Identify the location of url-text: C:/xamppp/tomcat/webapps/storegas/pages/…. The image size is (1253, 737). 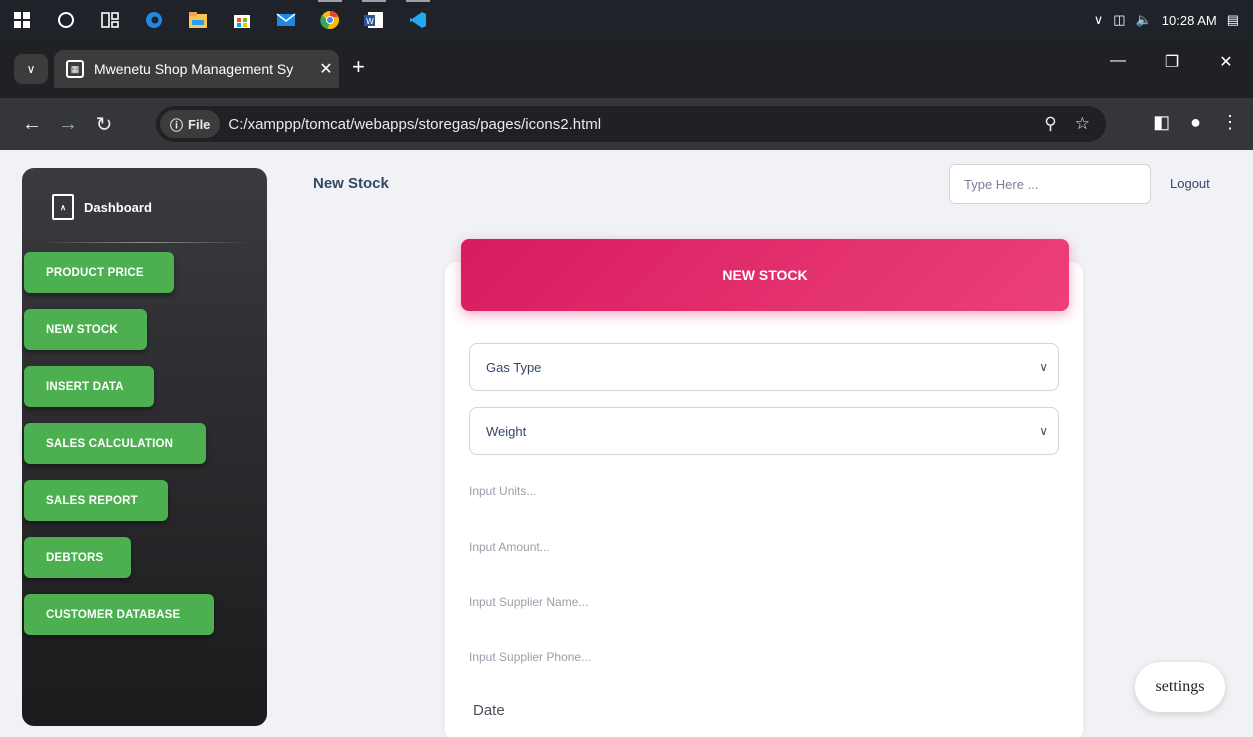
(414, 124).